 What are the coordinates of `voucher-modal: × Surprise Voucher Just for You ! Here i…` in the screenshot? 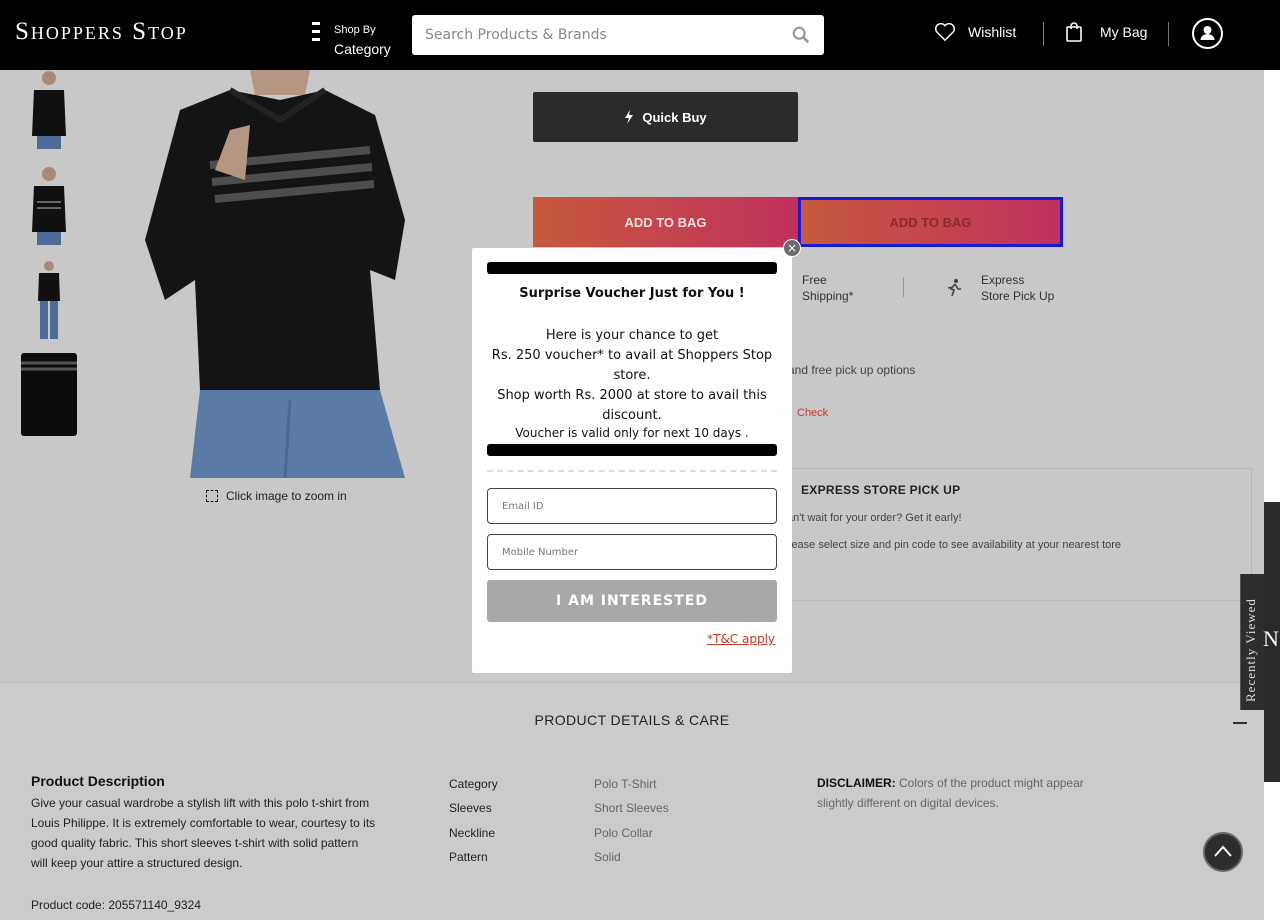 It's located at (636, 456).